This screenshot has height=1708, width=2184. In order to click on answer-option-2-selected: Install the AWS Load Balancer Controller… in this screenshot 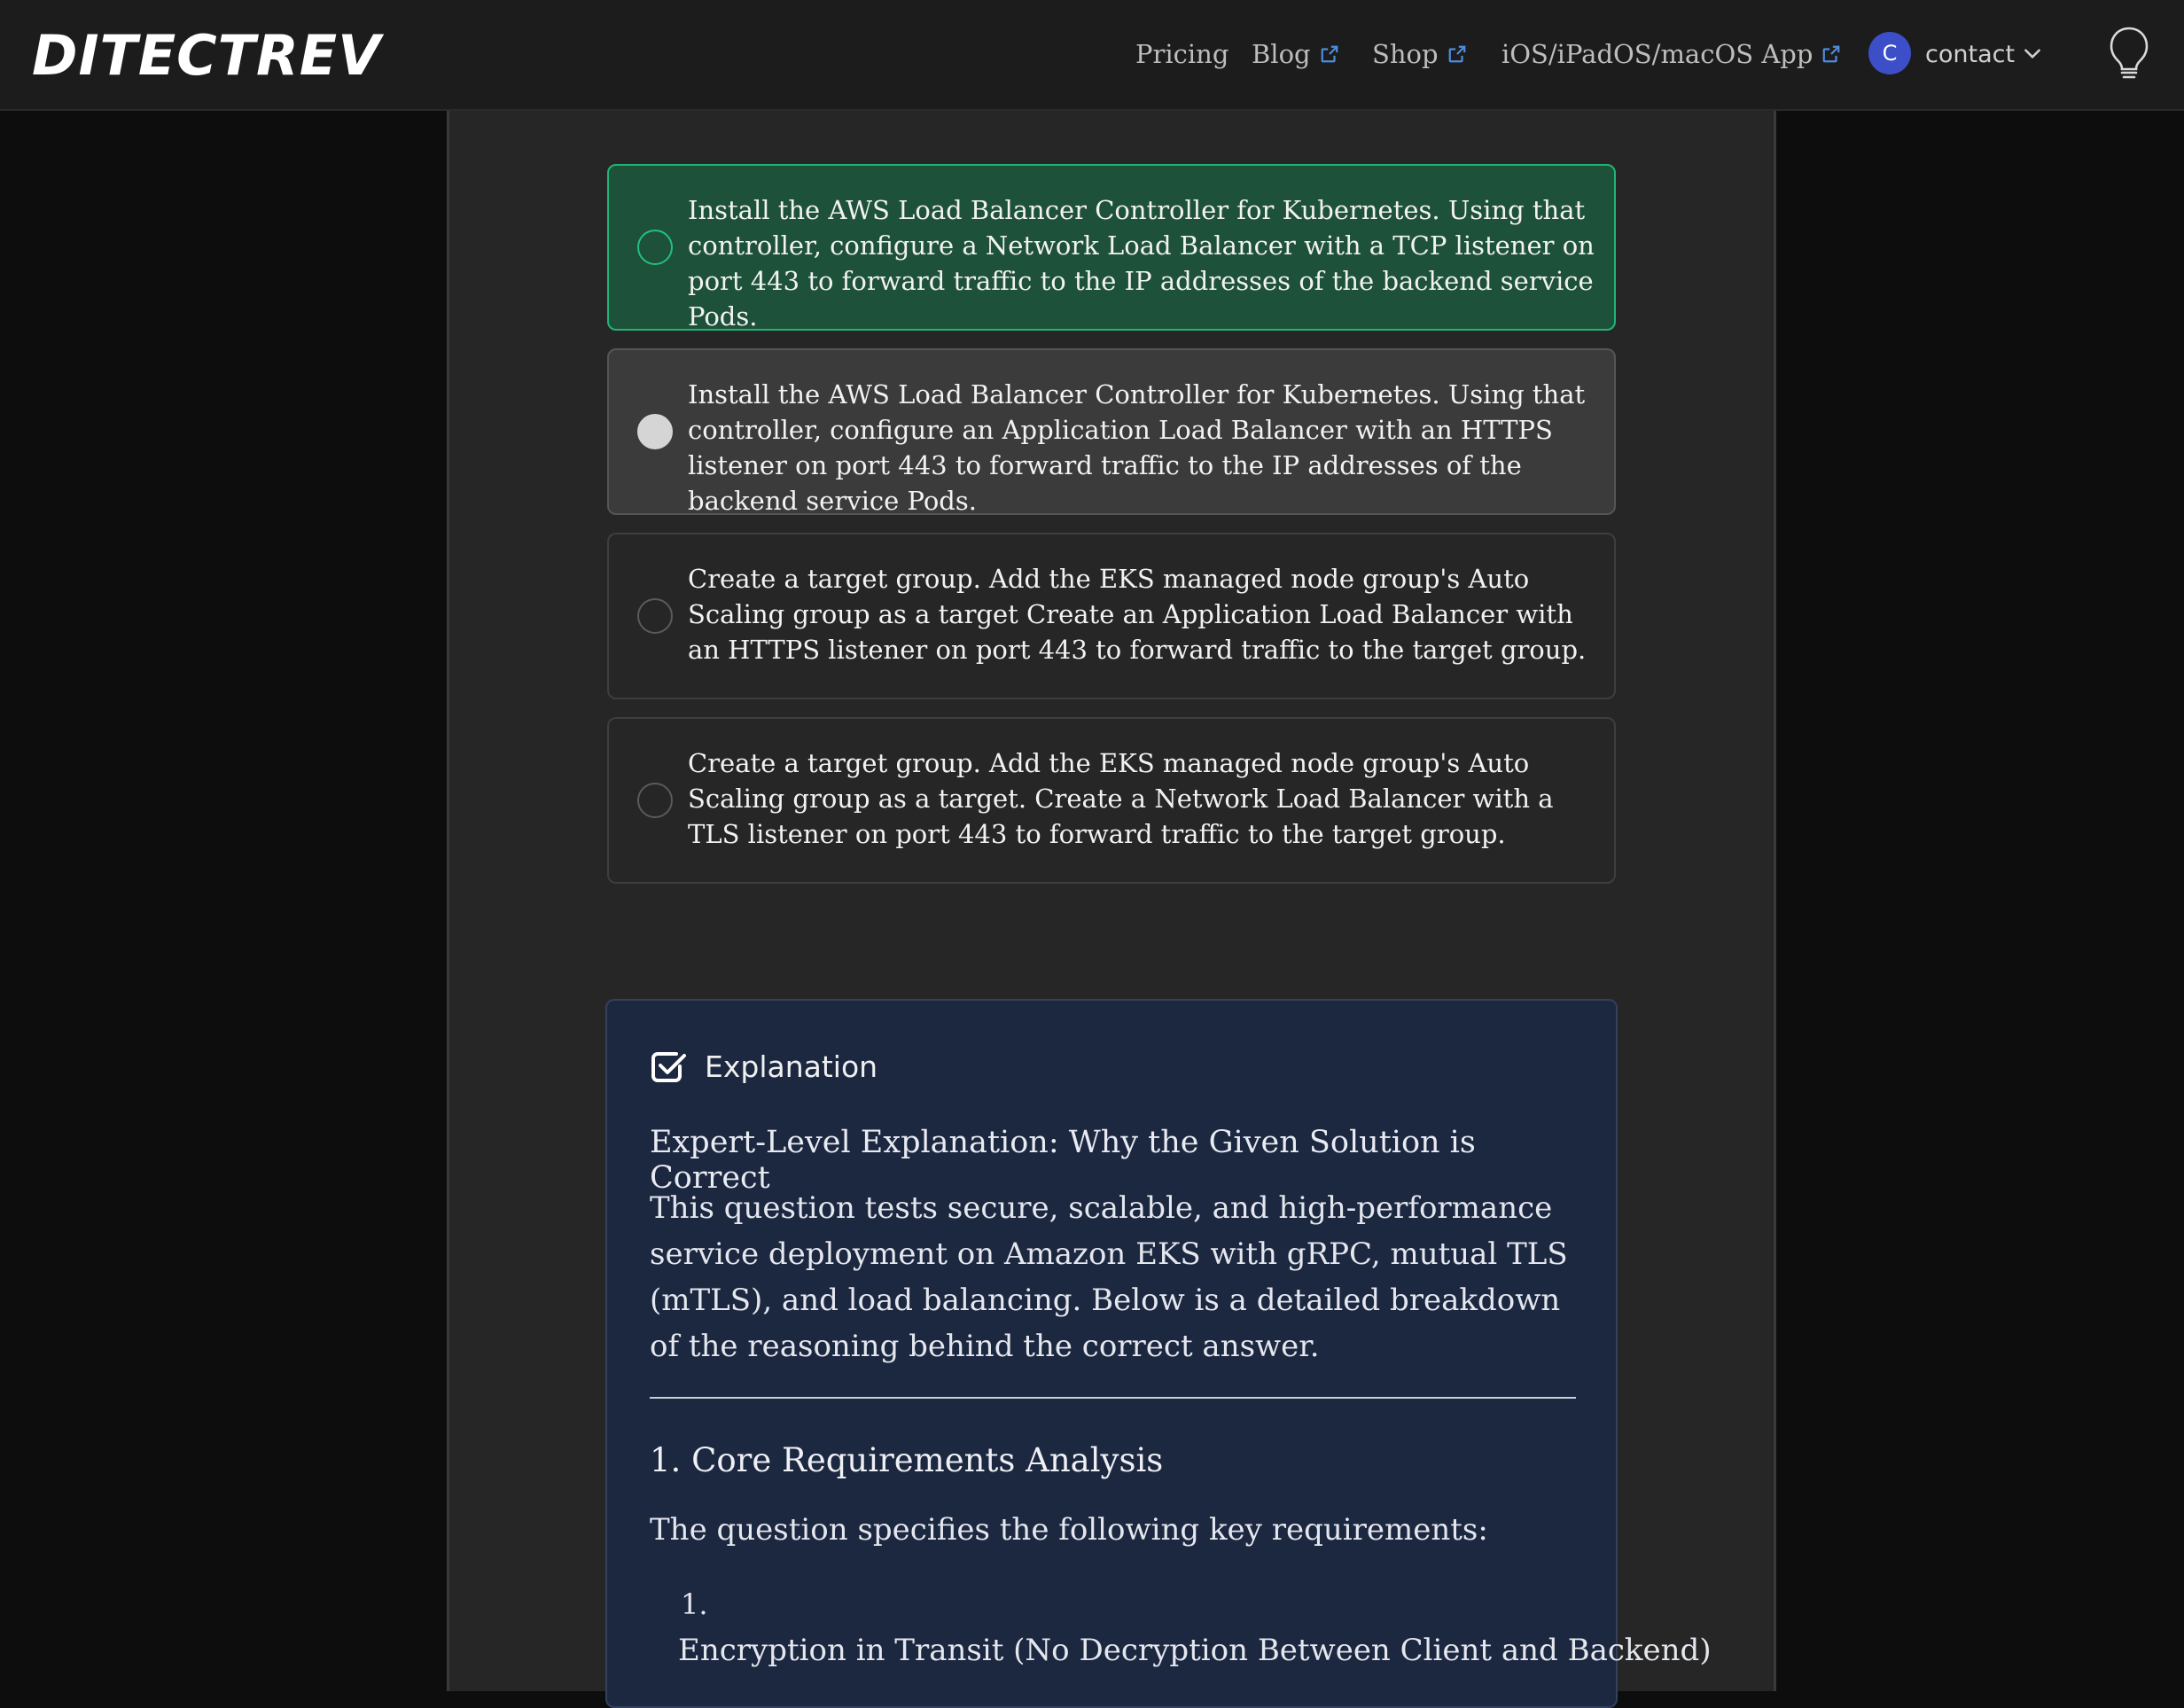, I will do `click(1111, 432)`.